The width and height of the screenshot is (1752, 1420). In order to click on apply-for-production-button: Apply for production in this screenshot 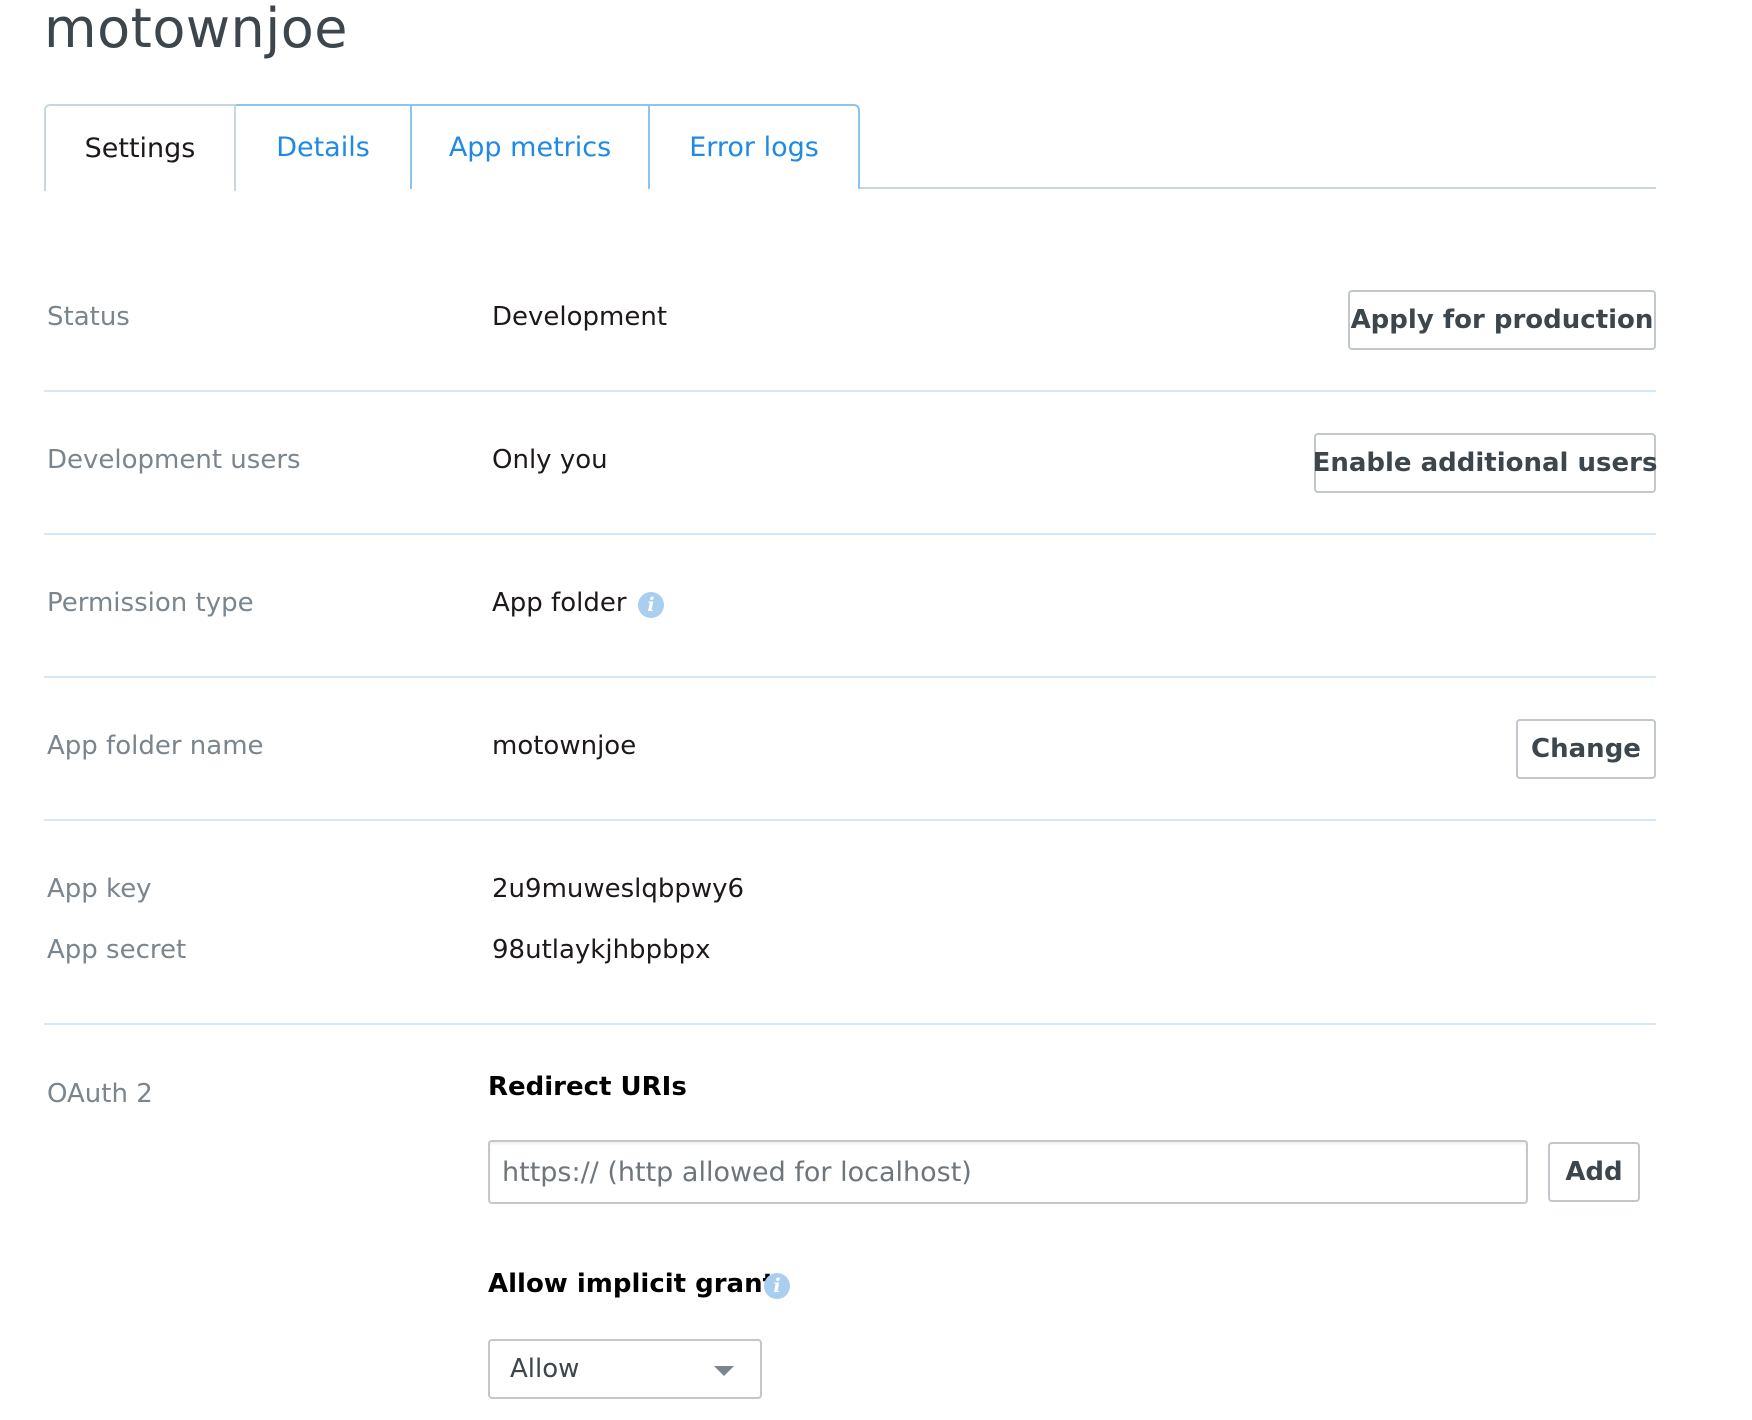, I will do `click(1502, 320)`.